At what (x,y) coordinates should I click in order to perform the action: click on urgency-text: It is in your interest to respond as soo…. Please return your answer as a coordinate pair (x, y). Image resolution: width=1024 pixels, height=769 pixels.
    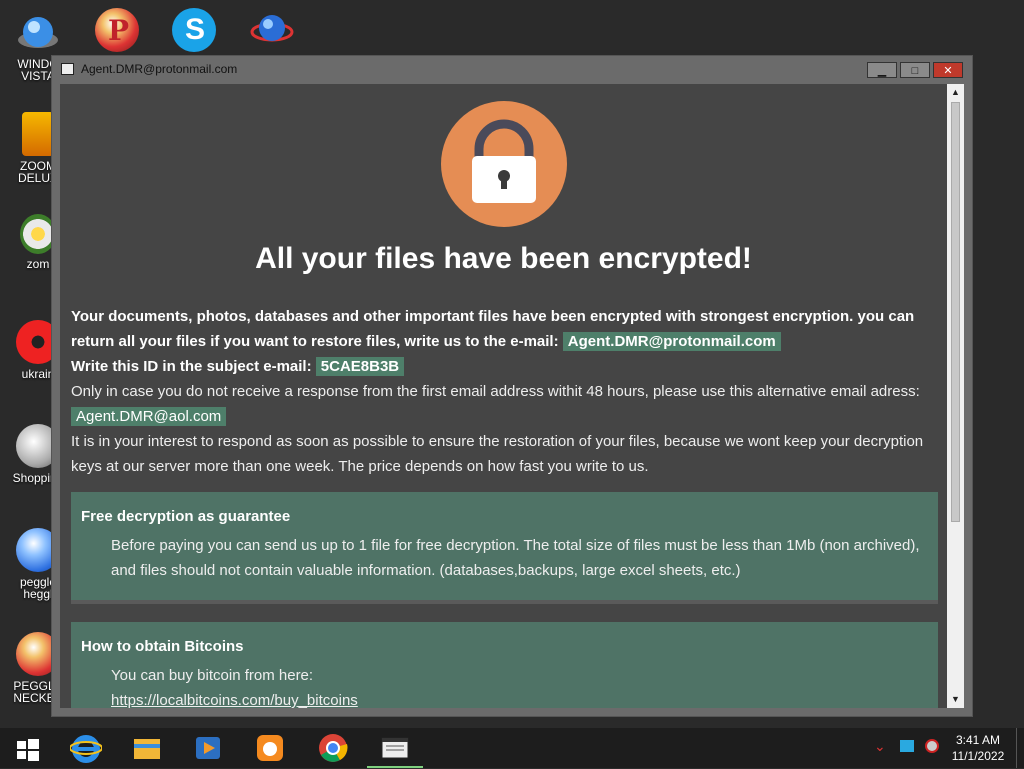
    Looking at the image, I should click on (497, 454).